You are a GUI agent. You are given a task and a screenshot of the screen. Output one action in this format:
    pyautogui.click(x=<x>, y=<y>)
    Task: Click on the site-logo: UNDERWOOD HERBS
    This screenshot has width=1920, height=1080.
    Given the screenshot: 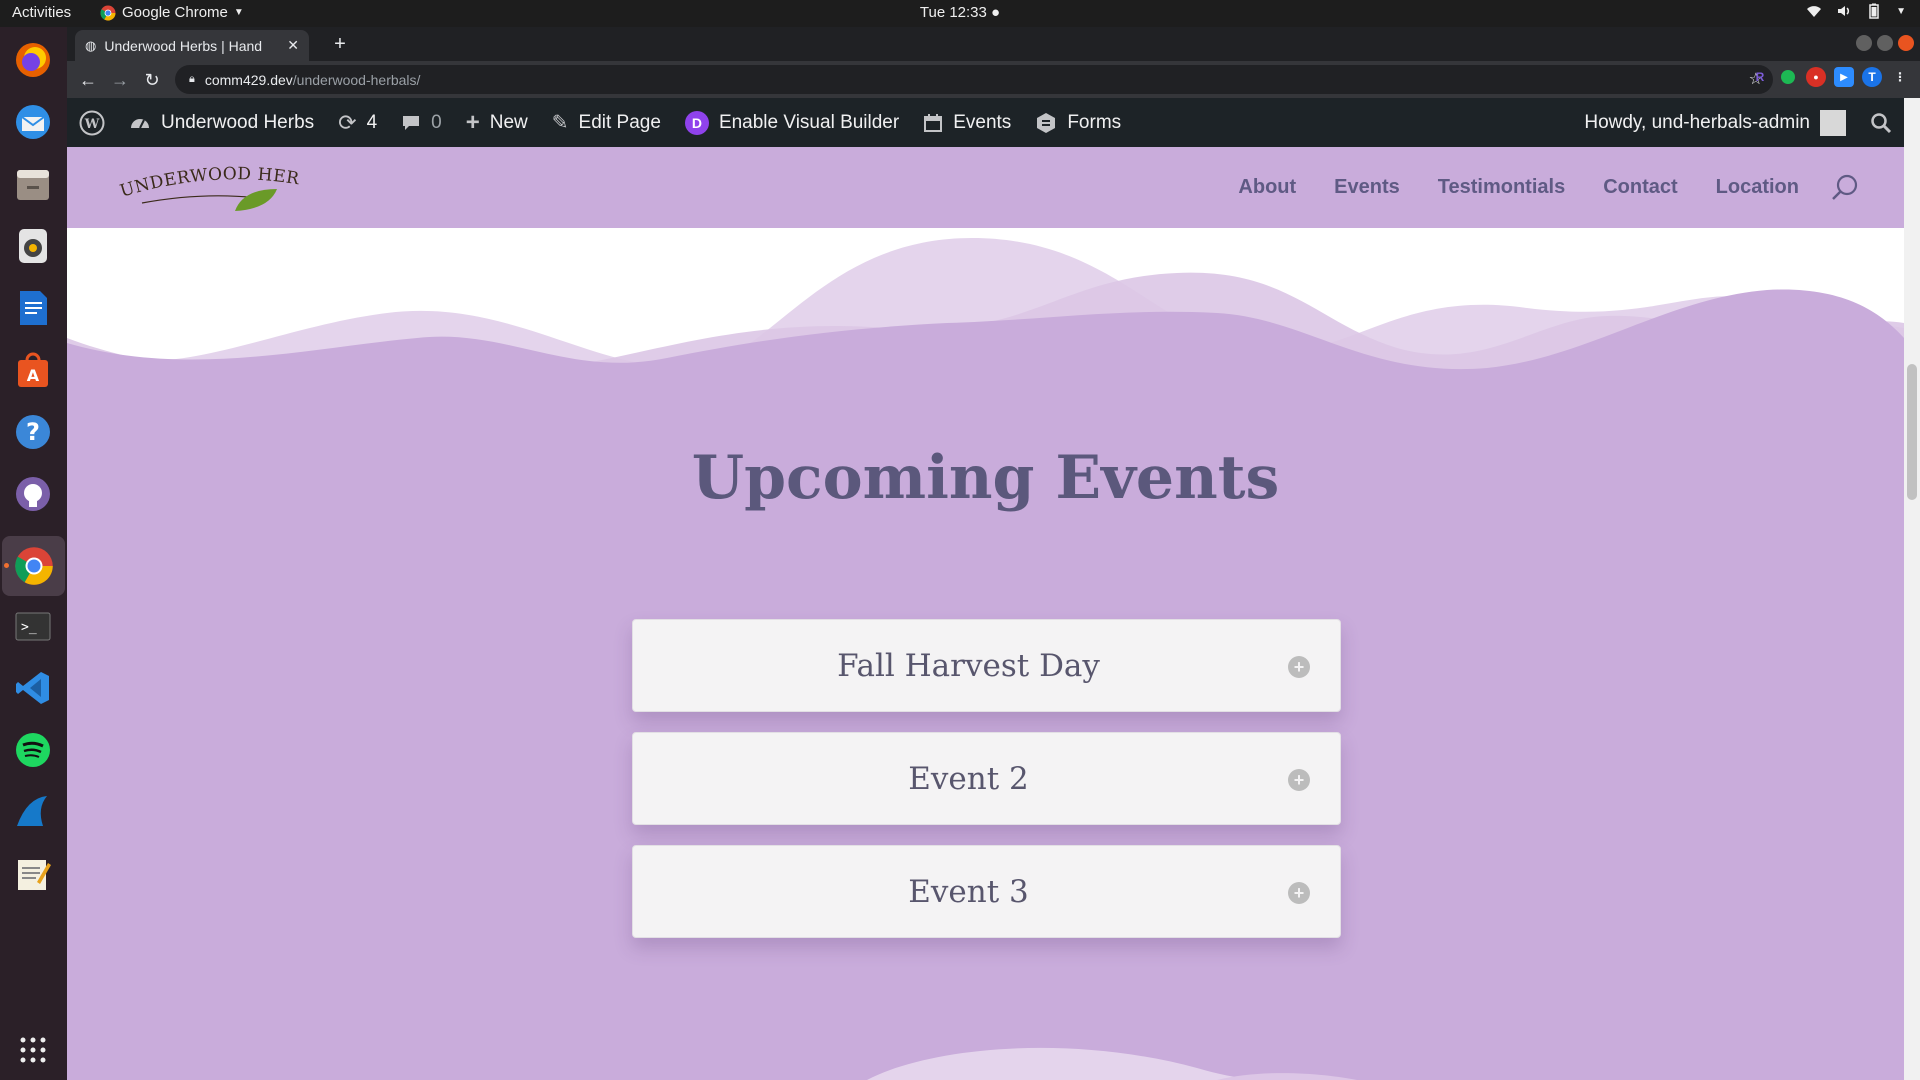 What is the action you would take?
    pyautogui.click(x=209, y=185)
    